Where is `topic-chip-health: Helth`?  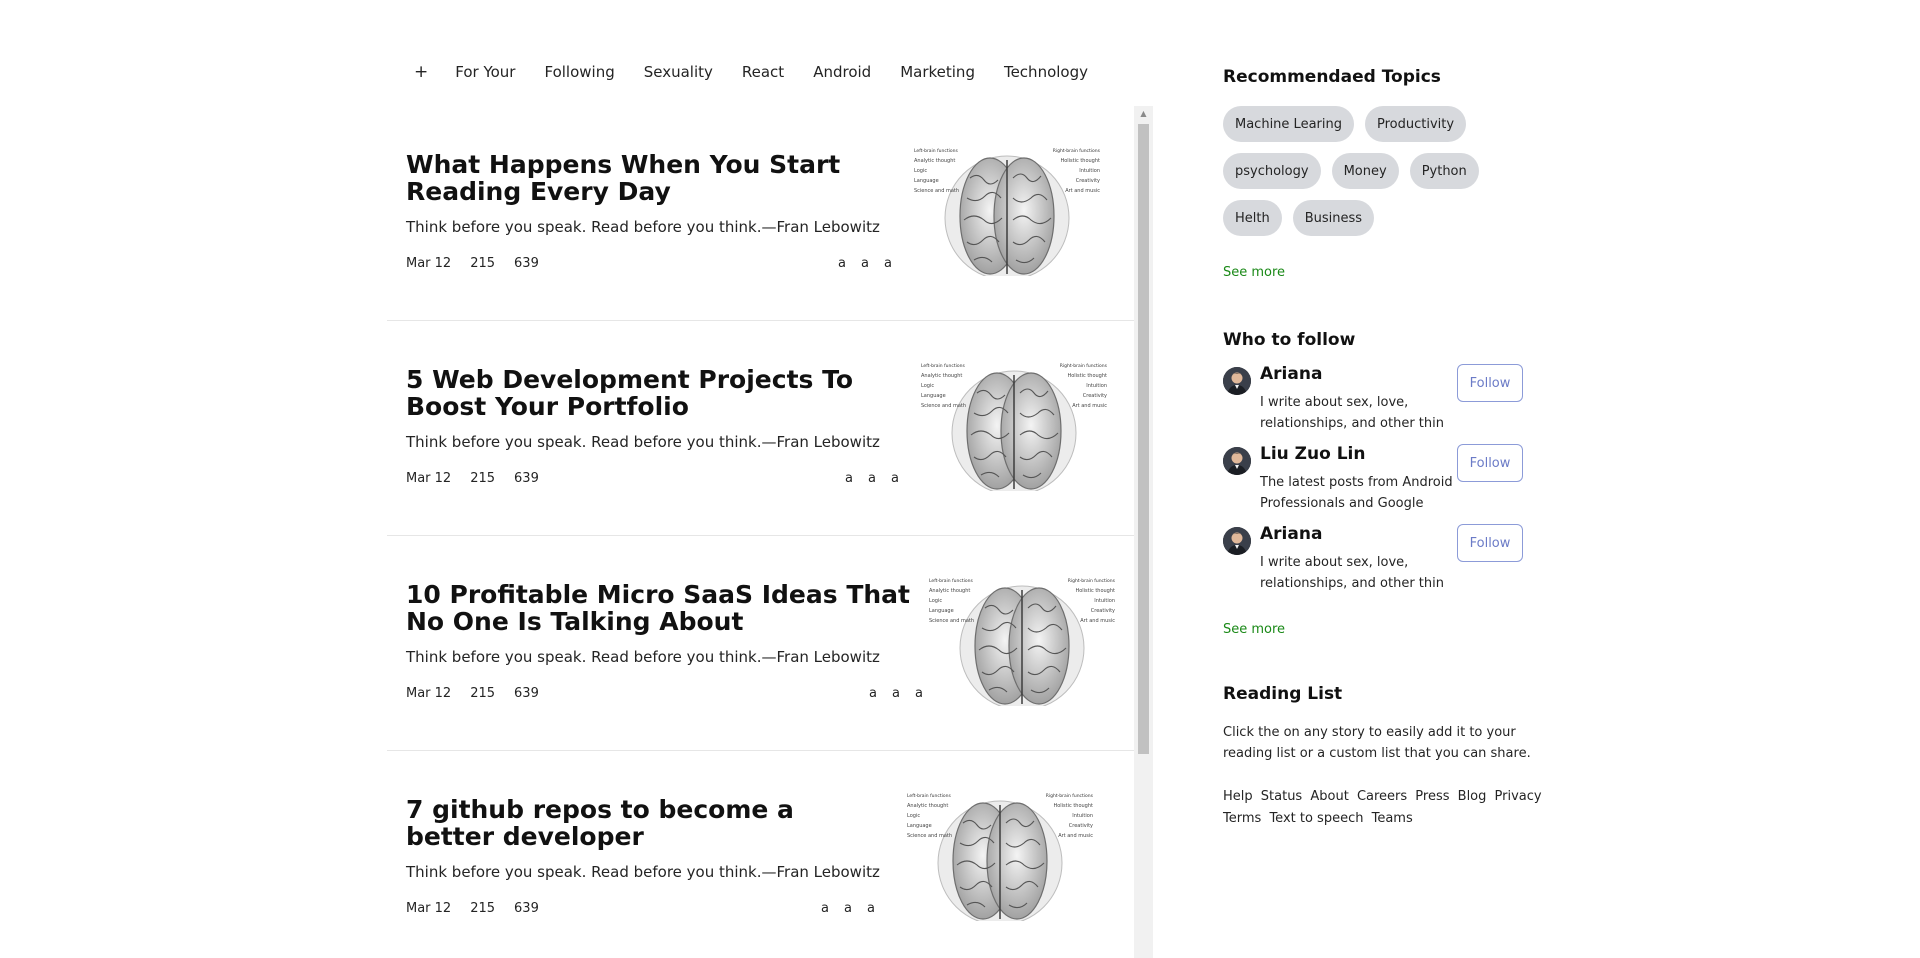
topic-chip-health: Helth is located at coordinates (1252, 218).